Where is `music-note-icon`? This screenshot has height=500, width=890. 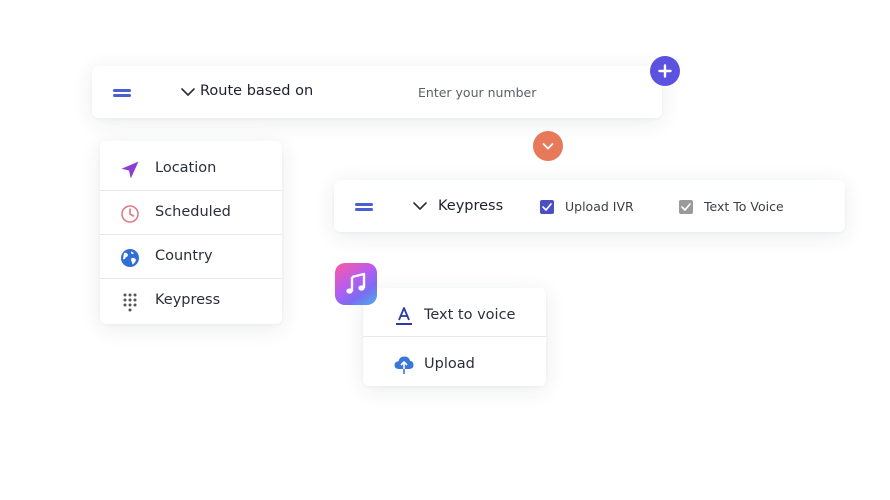 music-note-icon is located at coordinates (356, 283).